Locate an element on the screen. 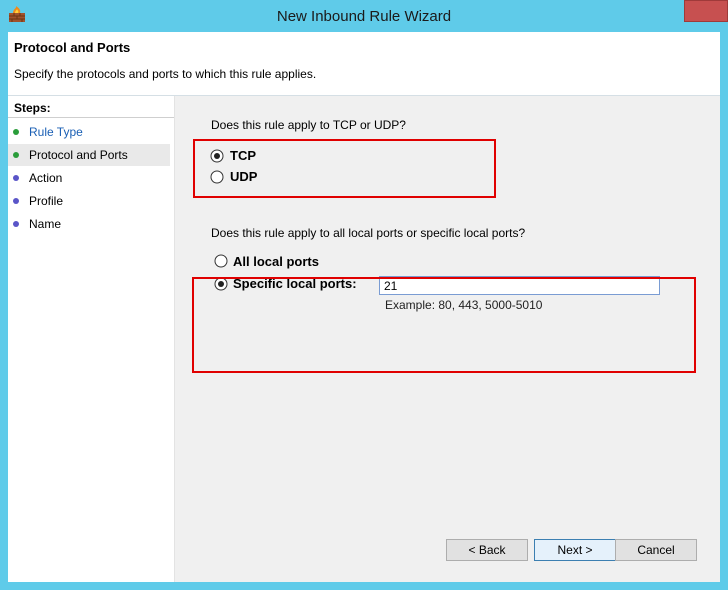  step-completed-dot-icon is located at coordinates (16, 132).